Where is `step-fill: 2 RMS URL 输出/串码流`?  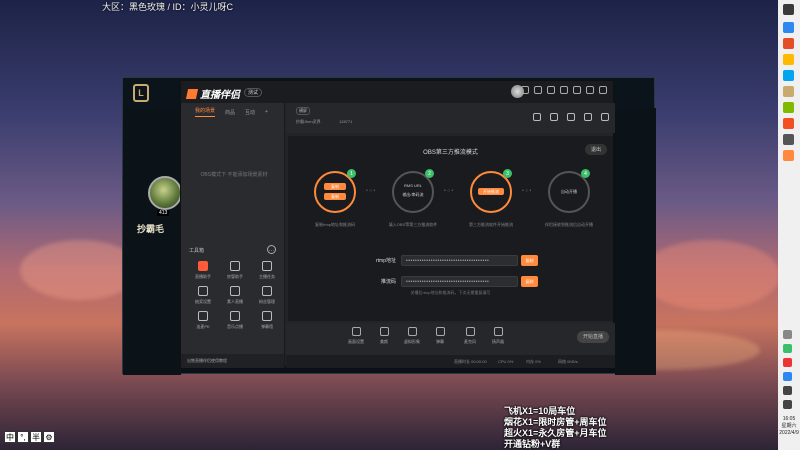
step-fill: 2 RMS URL 输出/串码流 is located at coordinates (413, 191).